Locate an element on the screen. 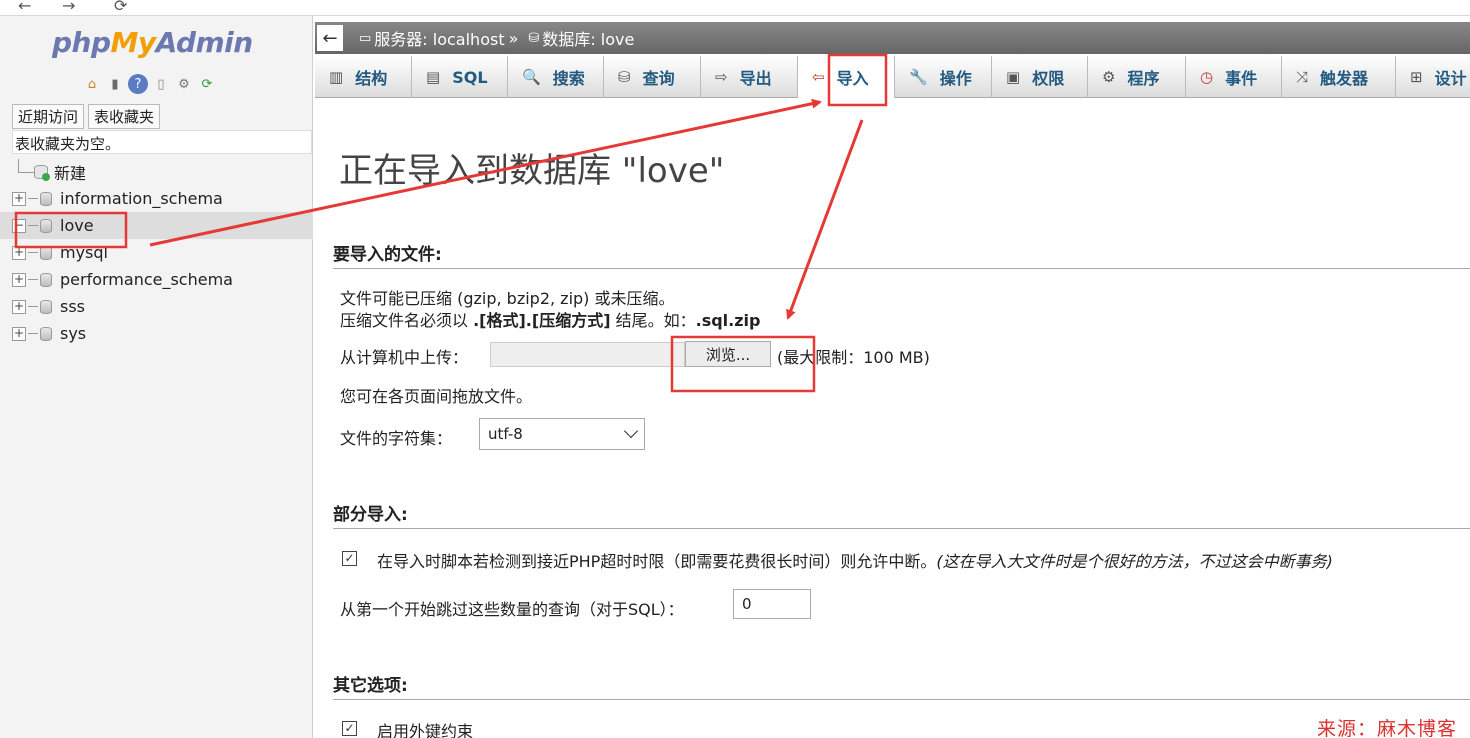 The height and width of the screenshot is (738, 1470). tab-routines: ⚙ 程序 is located at coordinates (1137, 77).